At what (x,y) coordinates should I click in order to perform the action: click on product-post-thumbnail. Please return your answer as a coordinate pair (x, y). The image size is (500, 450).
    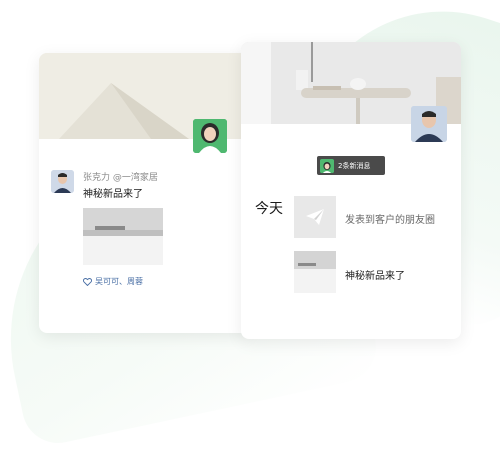
    Looking at the image, I should click on (315, 272).